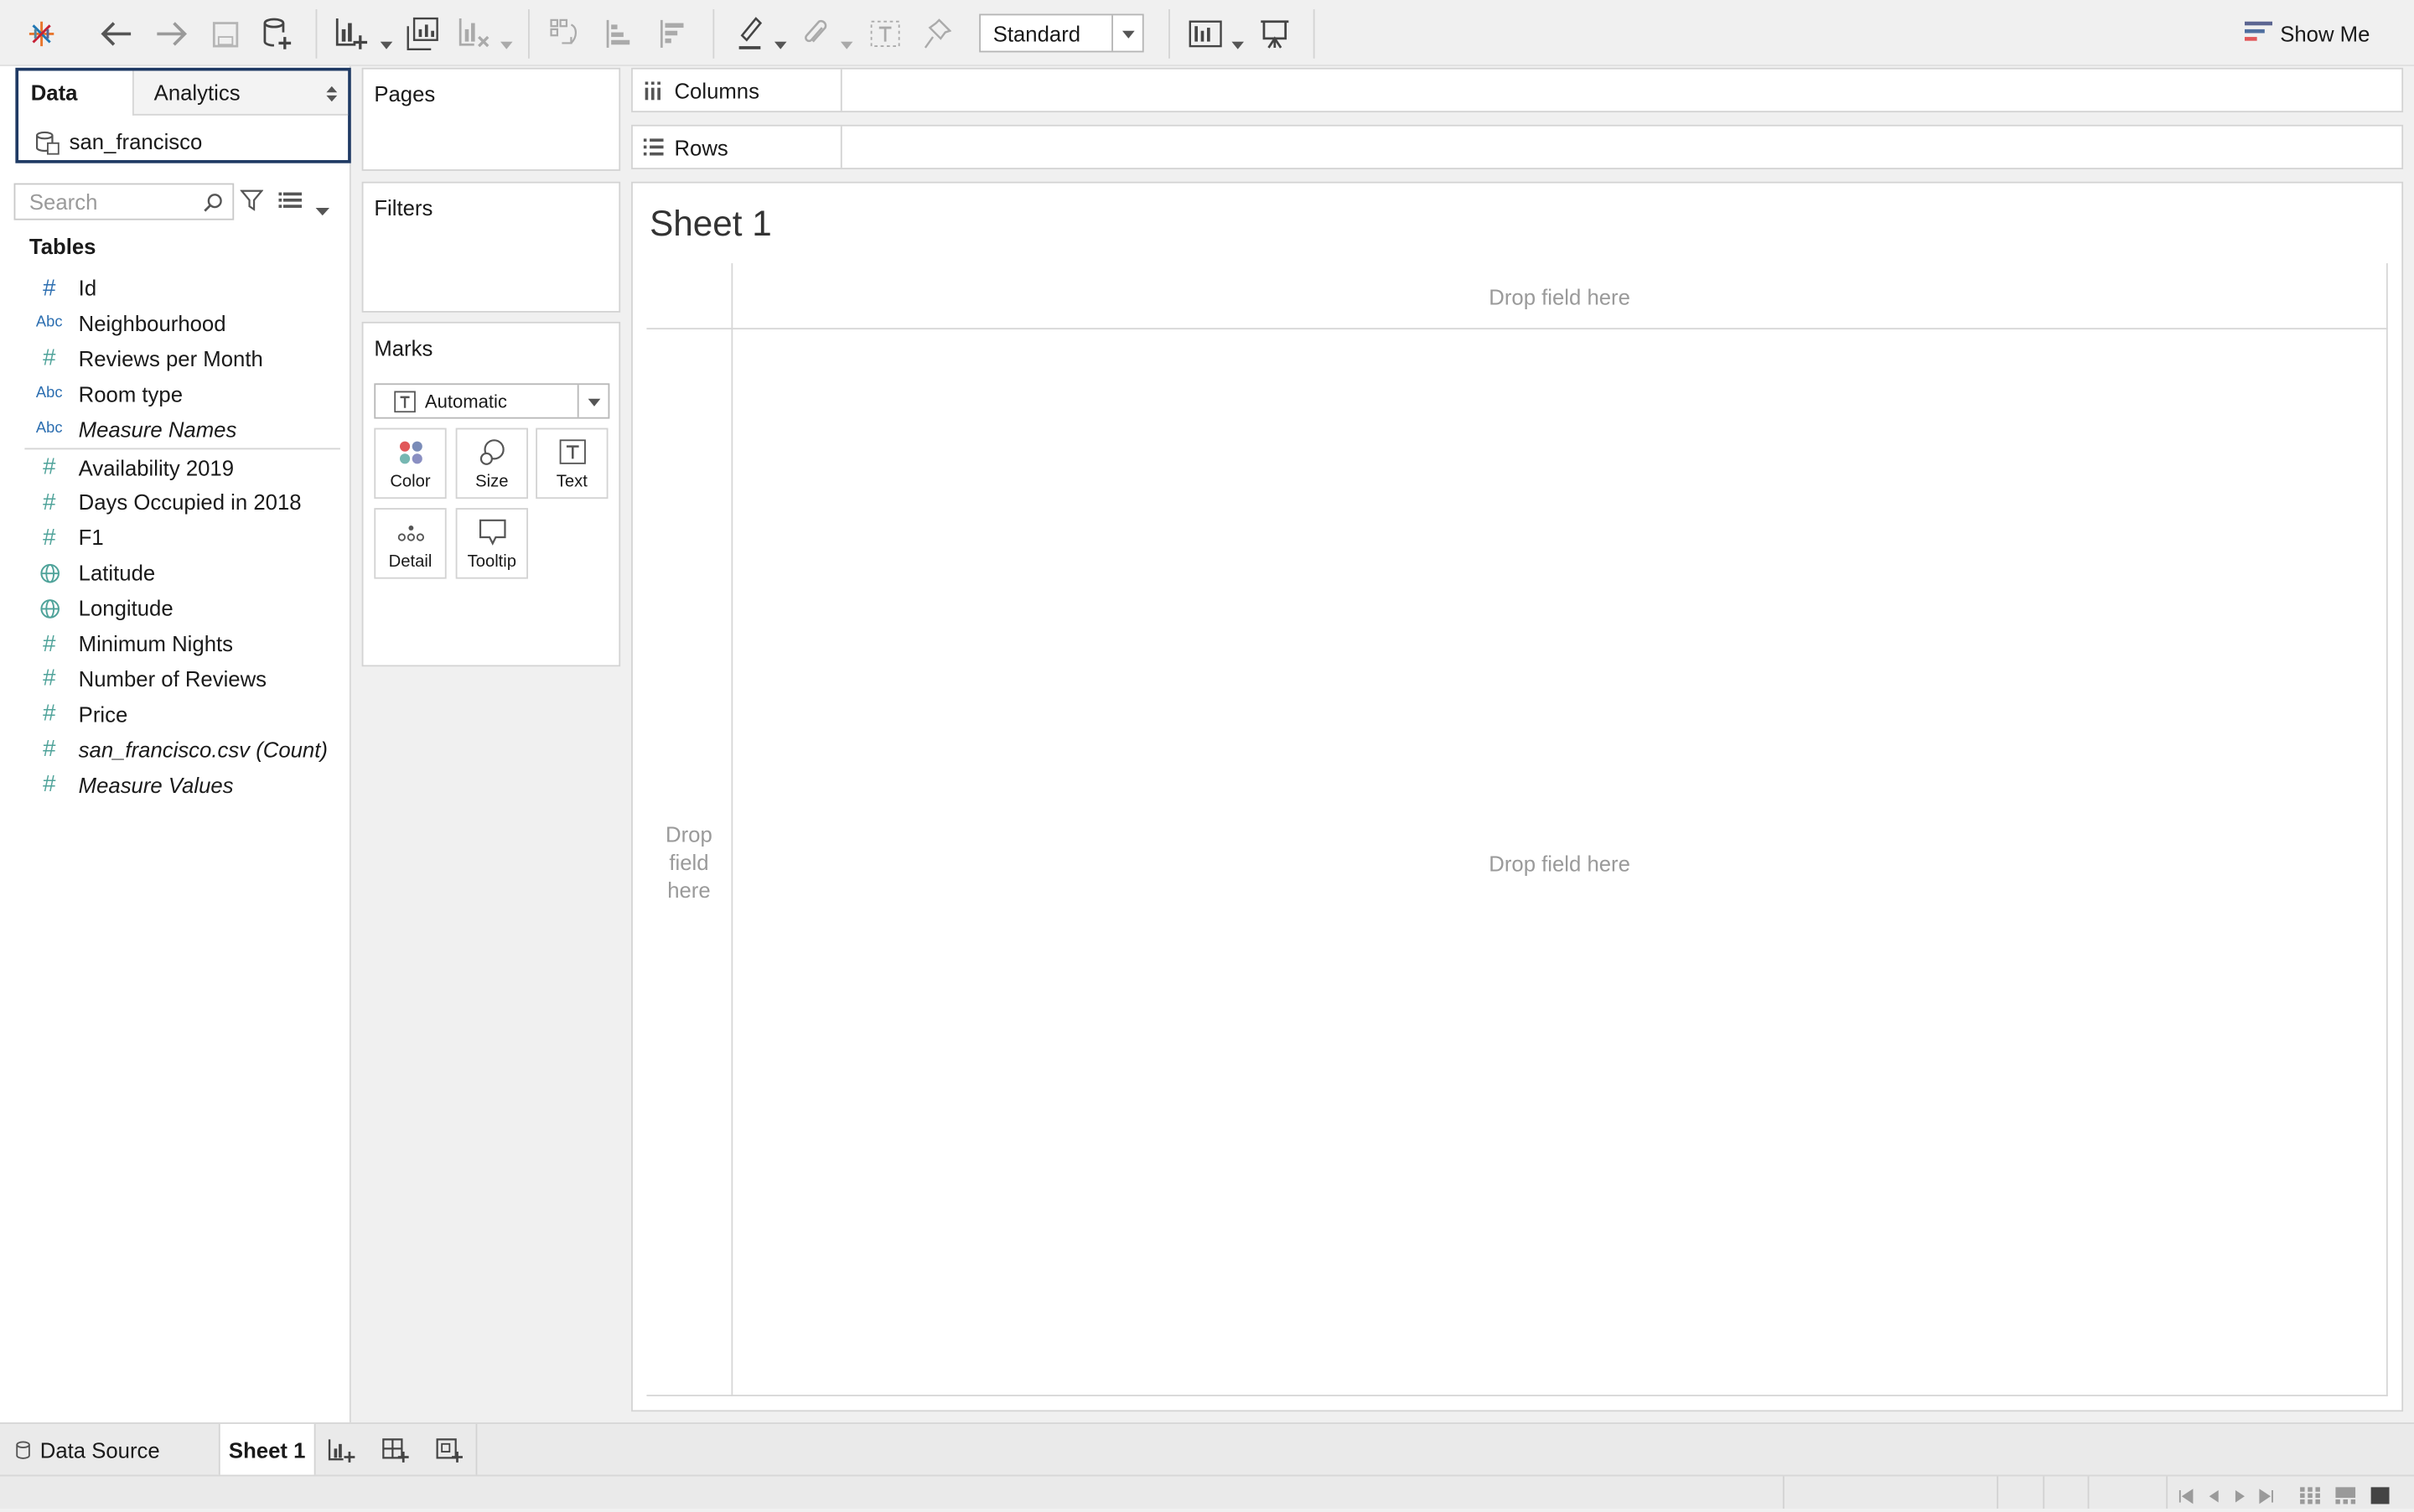 The width and height of the screenshot is (2414, 1512). I want to click on rows-shelf: Rows, so click(1518, 147).